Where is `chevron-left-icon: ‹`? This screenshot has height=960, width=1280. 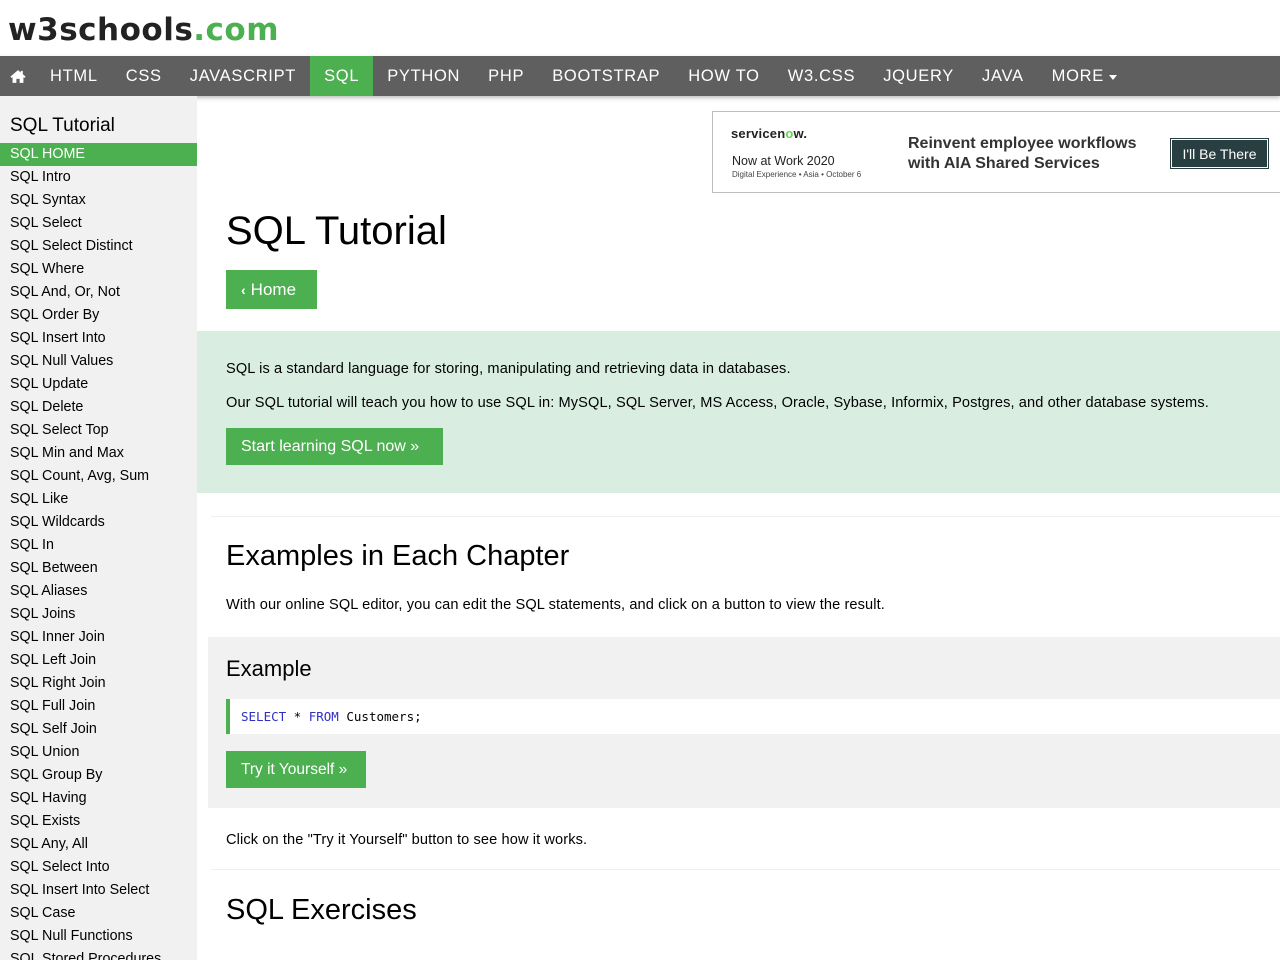 chevron-left-icon: ‹ is located at coordinates (243, 289).